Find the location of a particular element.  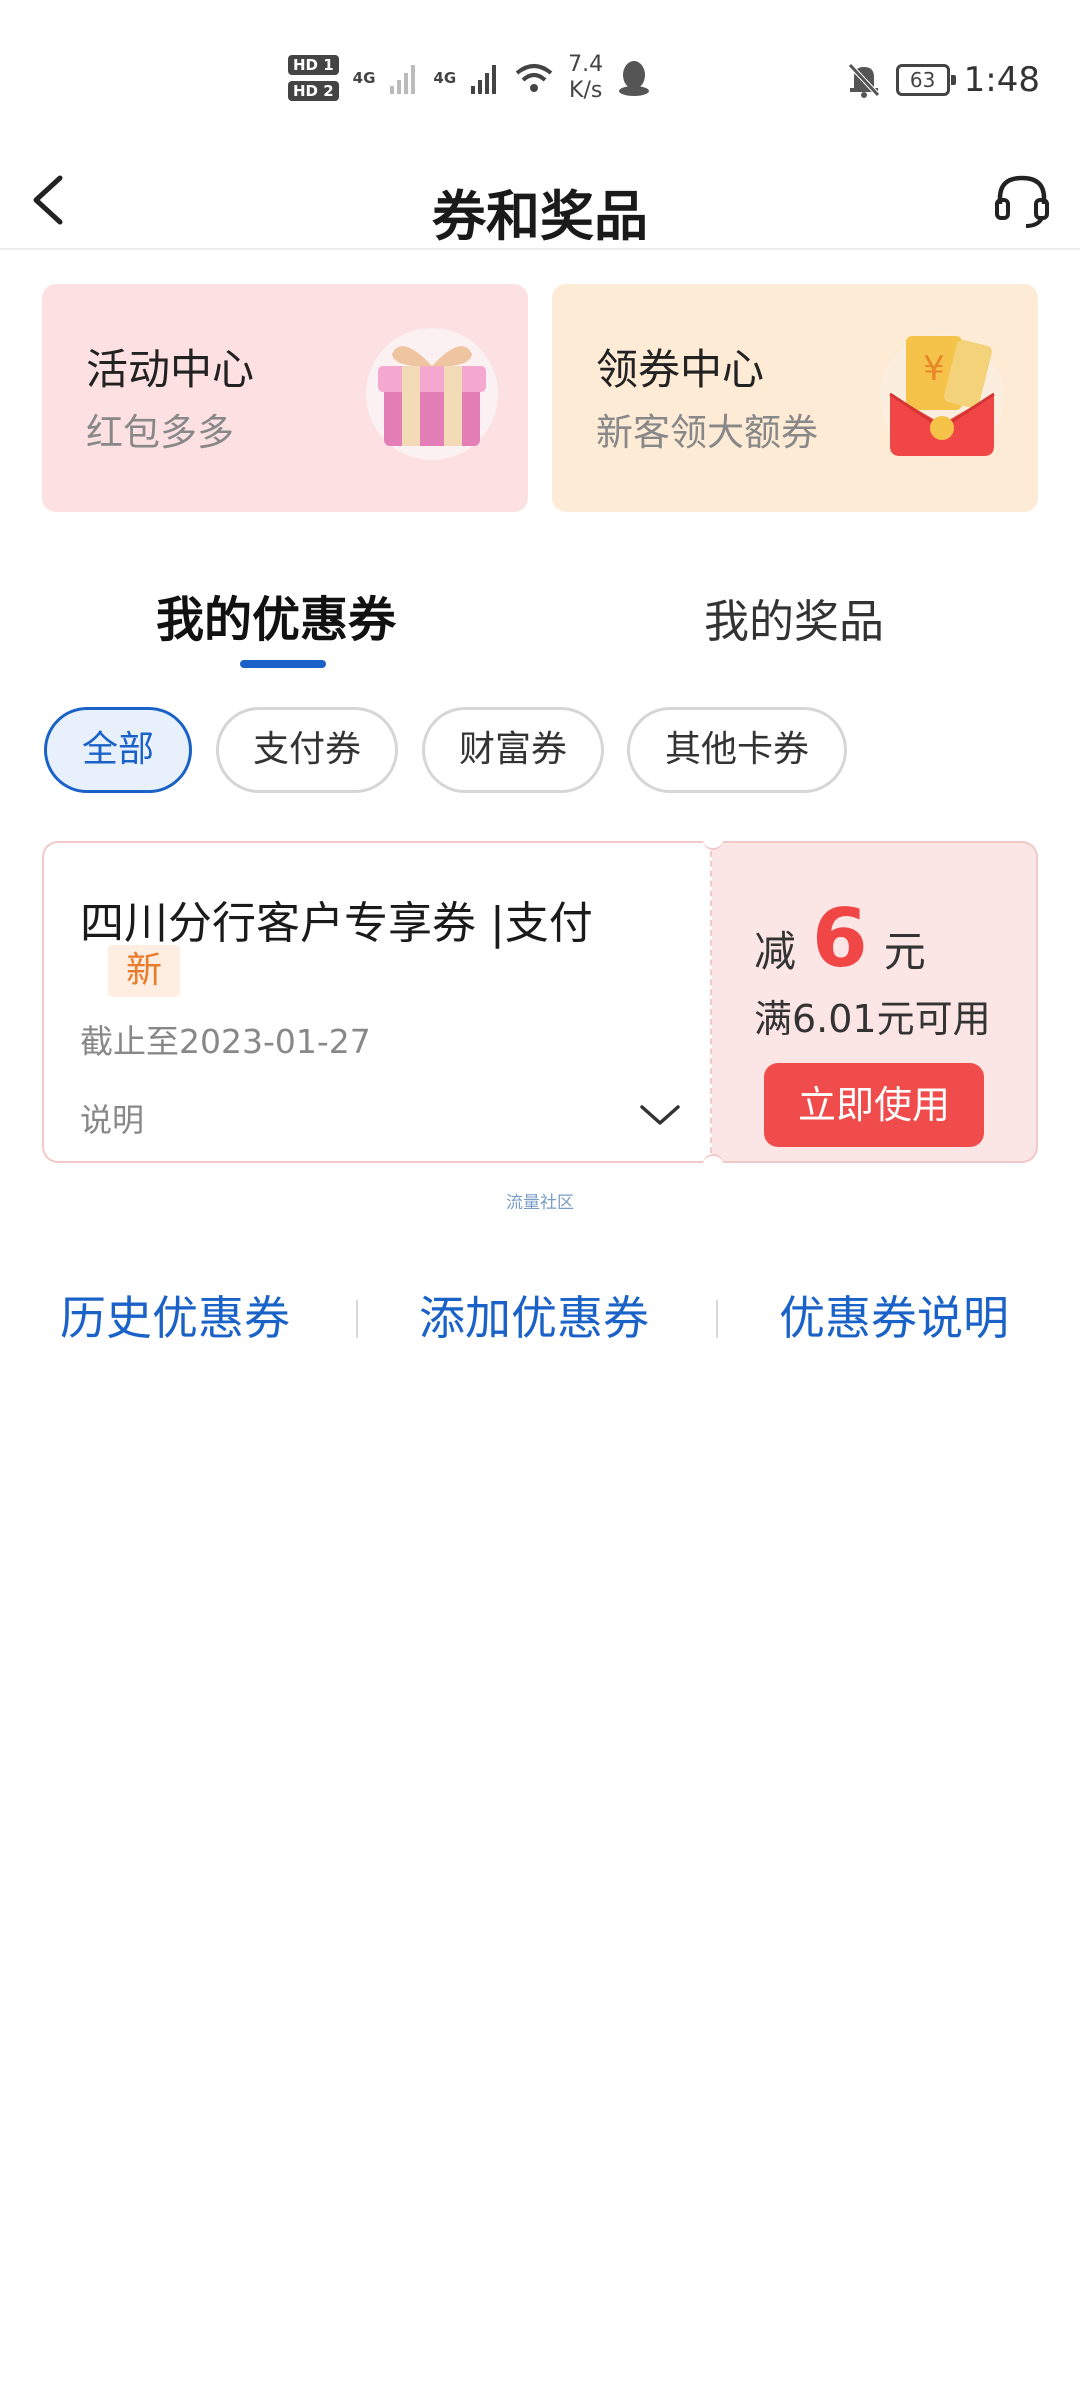

red-envelope-icon: ¥ is located at coordinates (942, 396).